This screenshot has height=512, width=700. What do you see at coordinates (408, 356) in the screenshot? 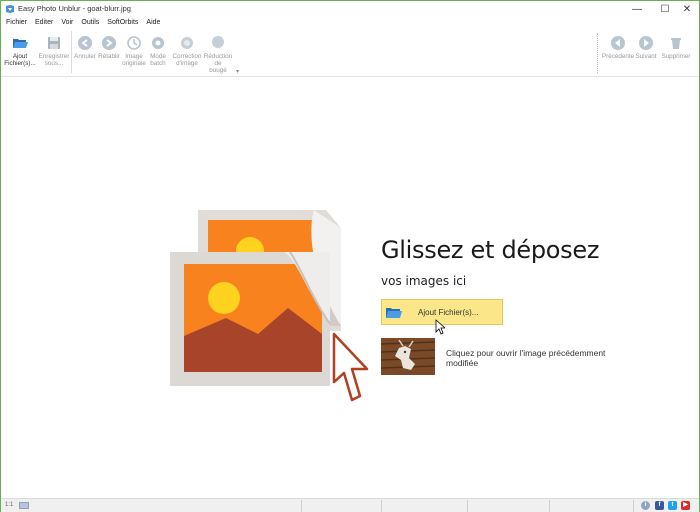
I see `recent-image-thumbnail` at bounding box center [408, 356].